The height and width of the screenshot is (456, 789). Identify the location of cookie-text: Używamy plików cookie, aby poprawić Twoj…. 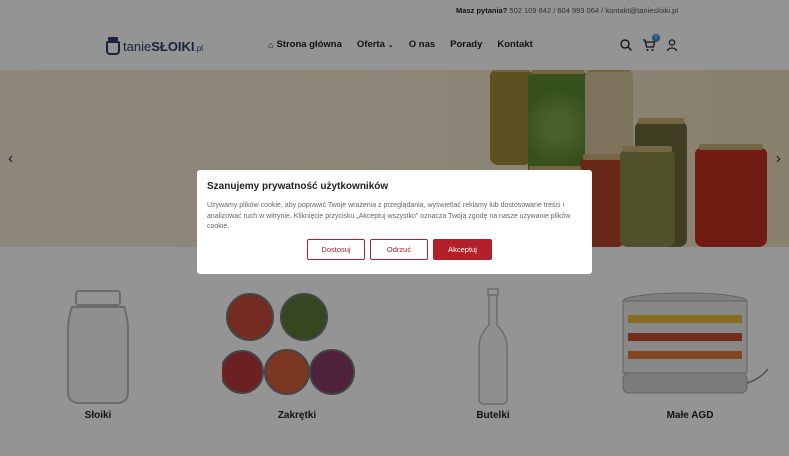
(389, 216).